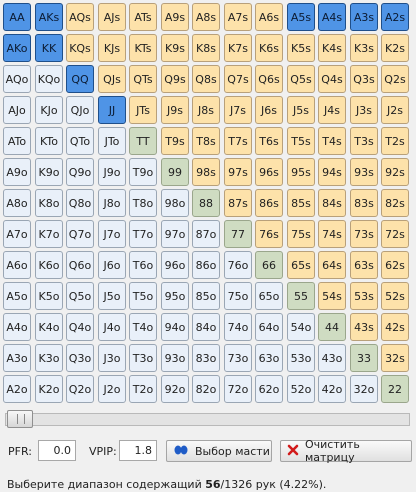 Image resolution: width=416 pixels, height=492 pixels. What do you see at coordinates (346, 451) in the screenshot?
I see `clear-matrix-button: Очистить матрицу` at bounding box center [346, 451].